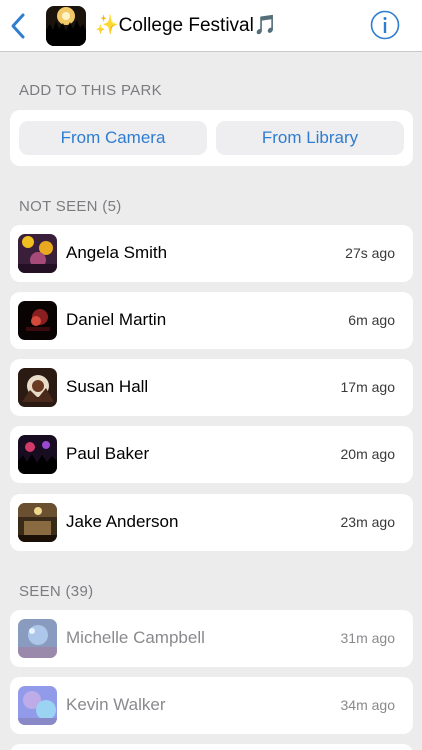 This screenshot has height=750, width=422. I want to click on list-item: Michelle Campbell 31m ago, so click(211, 638).